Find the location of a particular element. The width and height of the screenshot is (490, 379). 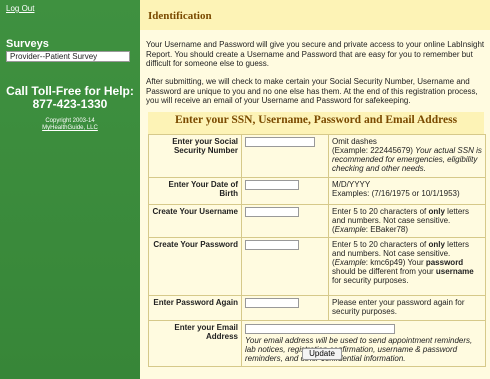

page-title: Identification is located at coordinates (180, 16).